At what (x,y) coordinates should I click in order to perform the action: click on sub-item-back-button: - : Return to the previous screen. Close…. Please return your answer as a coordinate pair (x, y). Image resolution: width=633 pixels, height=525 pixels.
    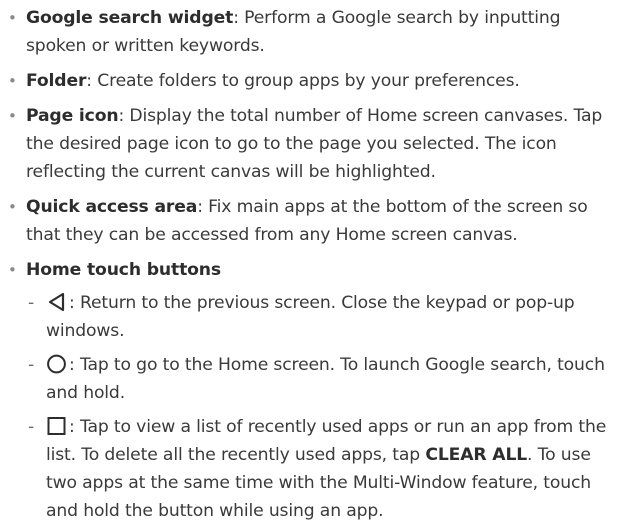
    Looking at the image, I should click on (324, 317).